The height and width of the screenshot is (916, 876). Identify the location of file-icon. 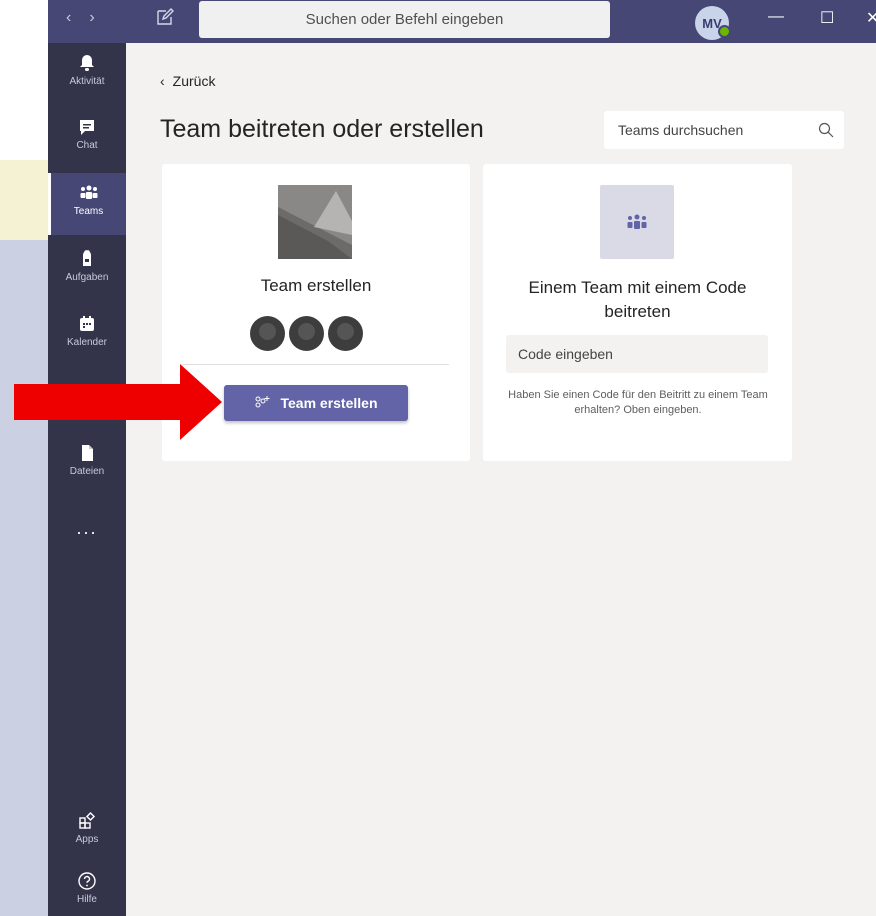
(87, 453).